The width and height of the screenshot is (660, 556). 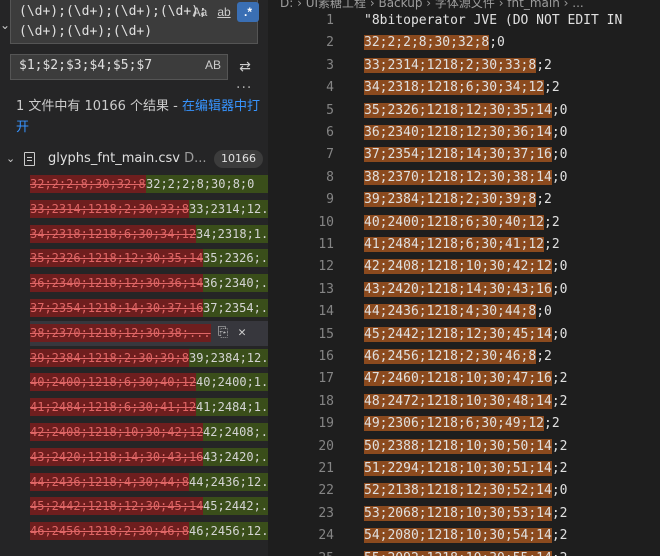 I want to click on match-row-actions: ⎘ ✕, so click(x=227, y=332).